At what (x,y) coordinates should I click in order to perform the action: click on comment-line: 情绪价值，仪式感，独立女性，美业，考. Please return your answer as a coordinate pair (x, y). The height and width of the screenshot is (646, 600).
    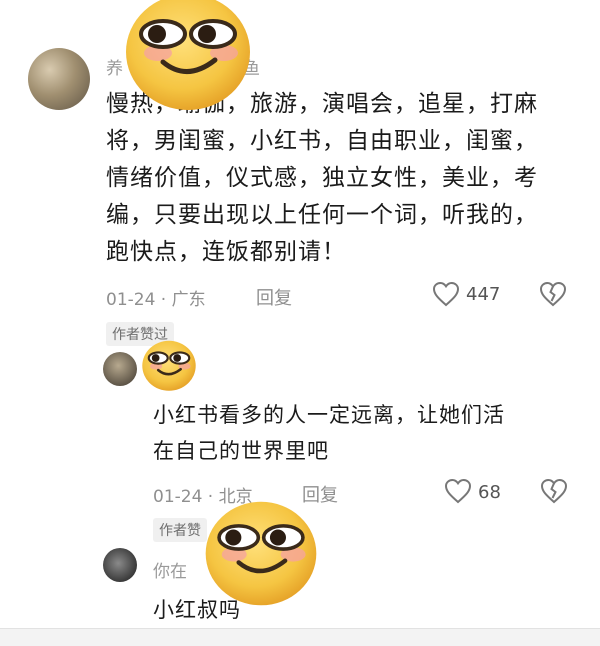
    Looking at the image, I should click on (322, 178).